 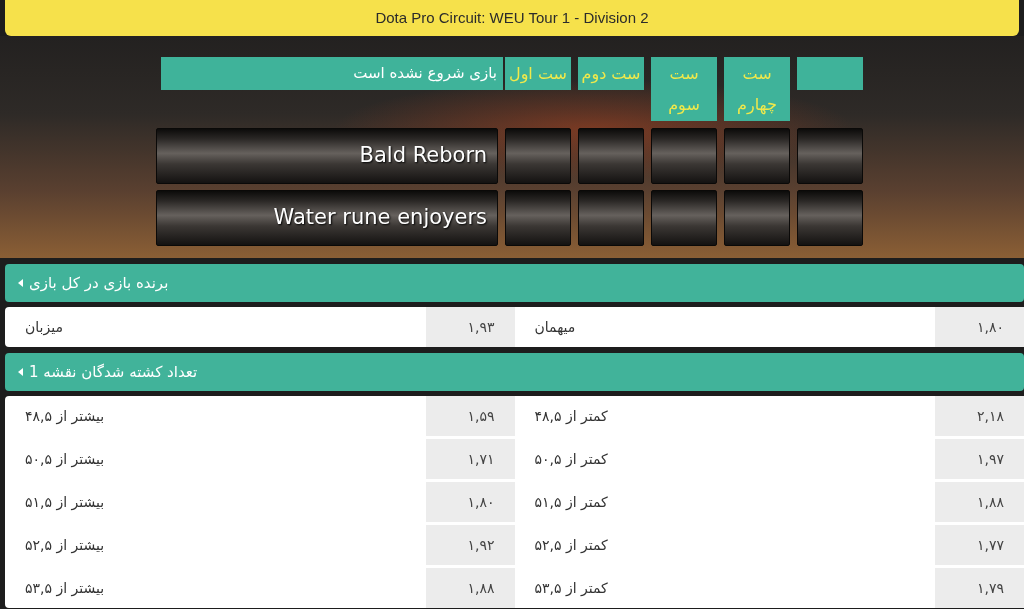 What do you see at coordinates (555, 327) in the screenshot?
I see `outcome-label: میهمان` at bounding box center [555, 327].